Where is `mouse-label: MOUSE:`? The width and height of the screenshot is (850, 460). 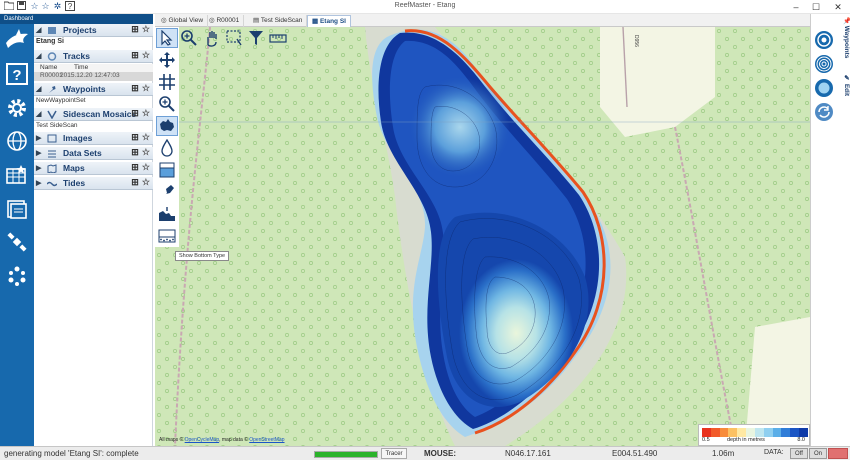 mouse-label: MOUSE: is located at coordinates (440, 453).